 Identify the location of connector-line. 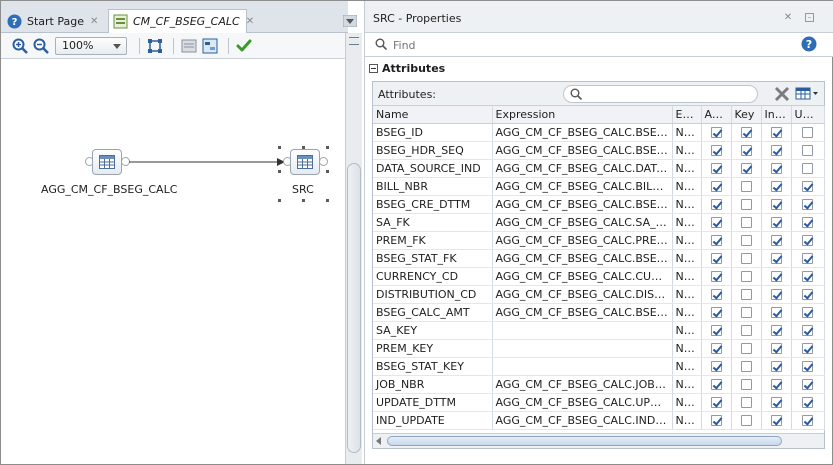
(209, 162).